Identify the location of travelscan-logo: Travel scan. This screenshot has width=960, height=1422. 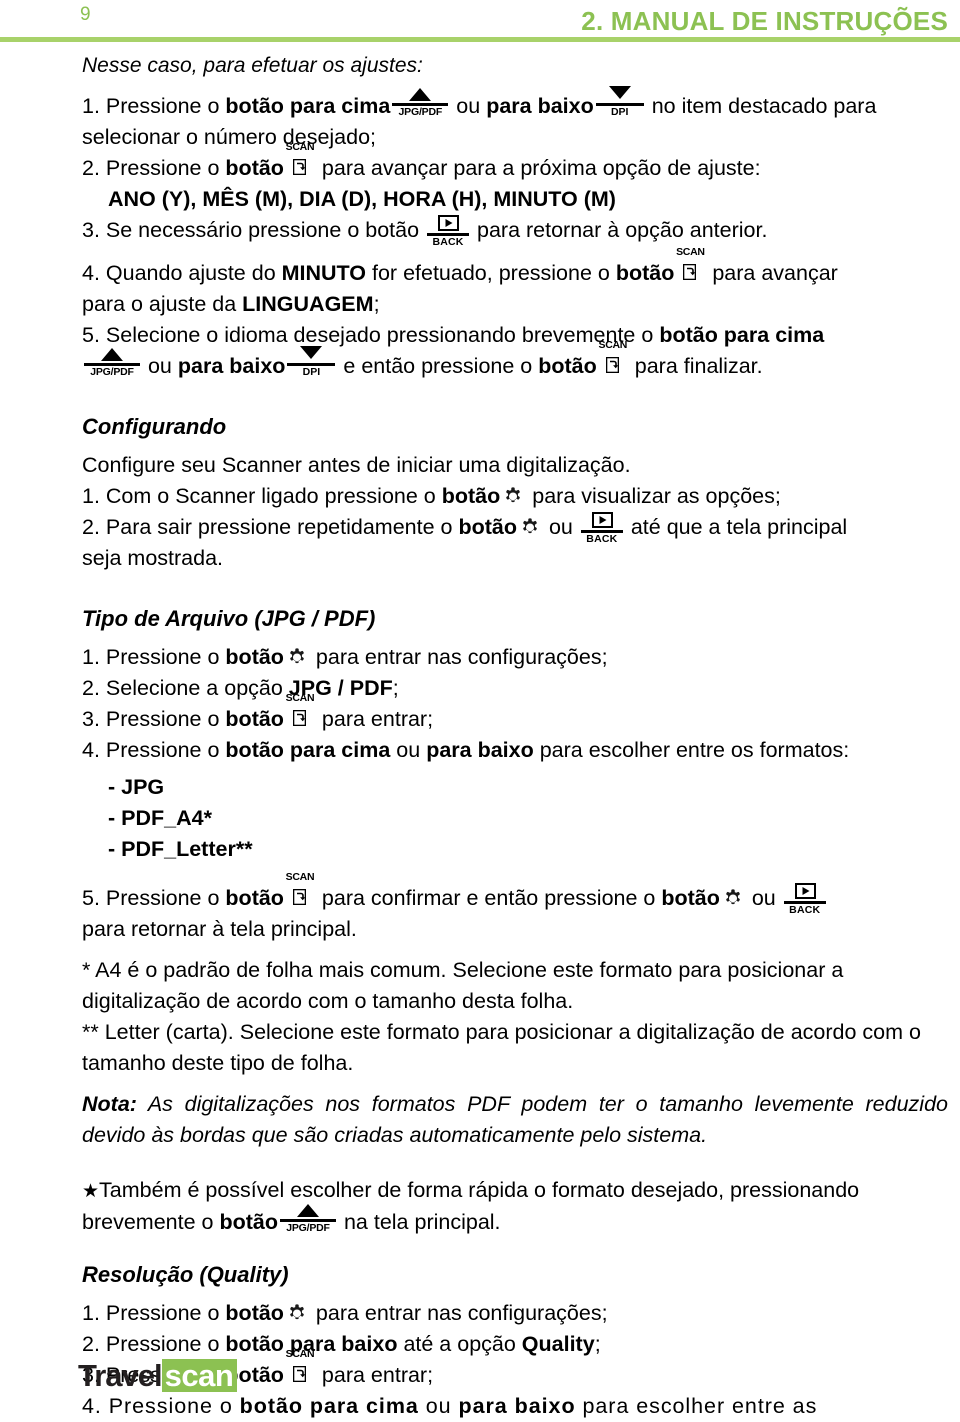
(158, 1375).